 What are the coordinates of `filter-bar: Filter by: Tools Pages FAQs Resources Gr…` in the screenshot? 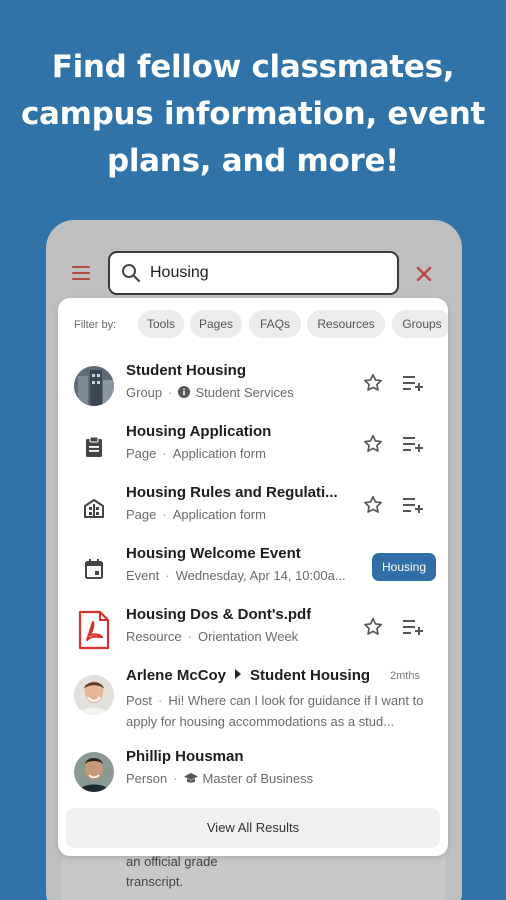 It's located at (253, 325).